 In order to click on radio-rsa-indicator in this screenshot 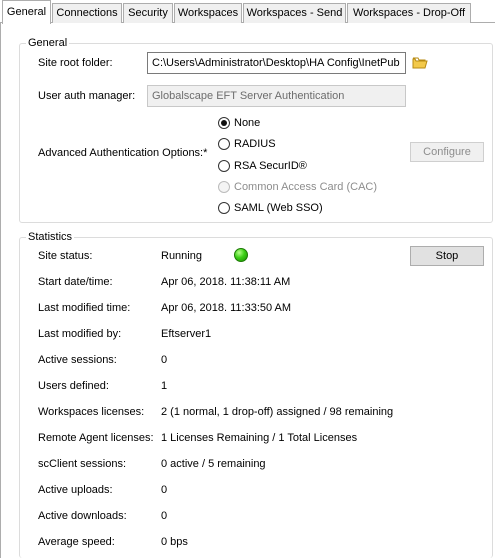, I will do `click(224, 166)`.